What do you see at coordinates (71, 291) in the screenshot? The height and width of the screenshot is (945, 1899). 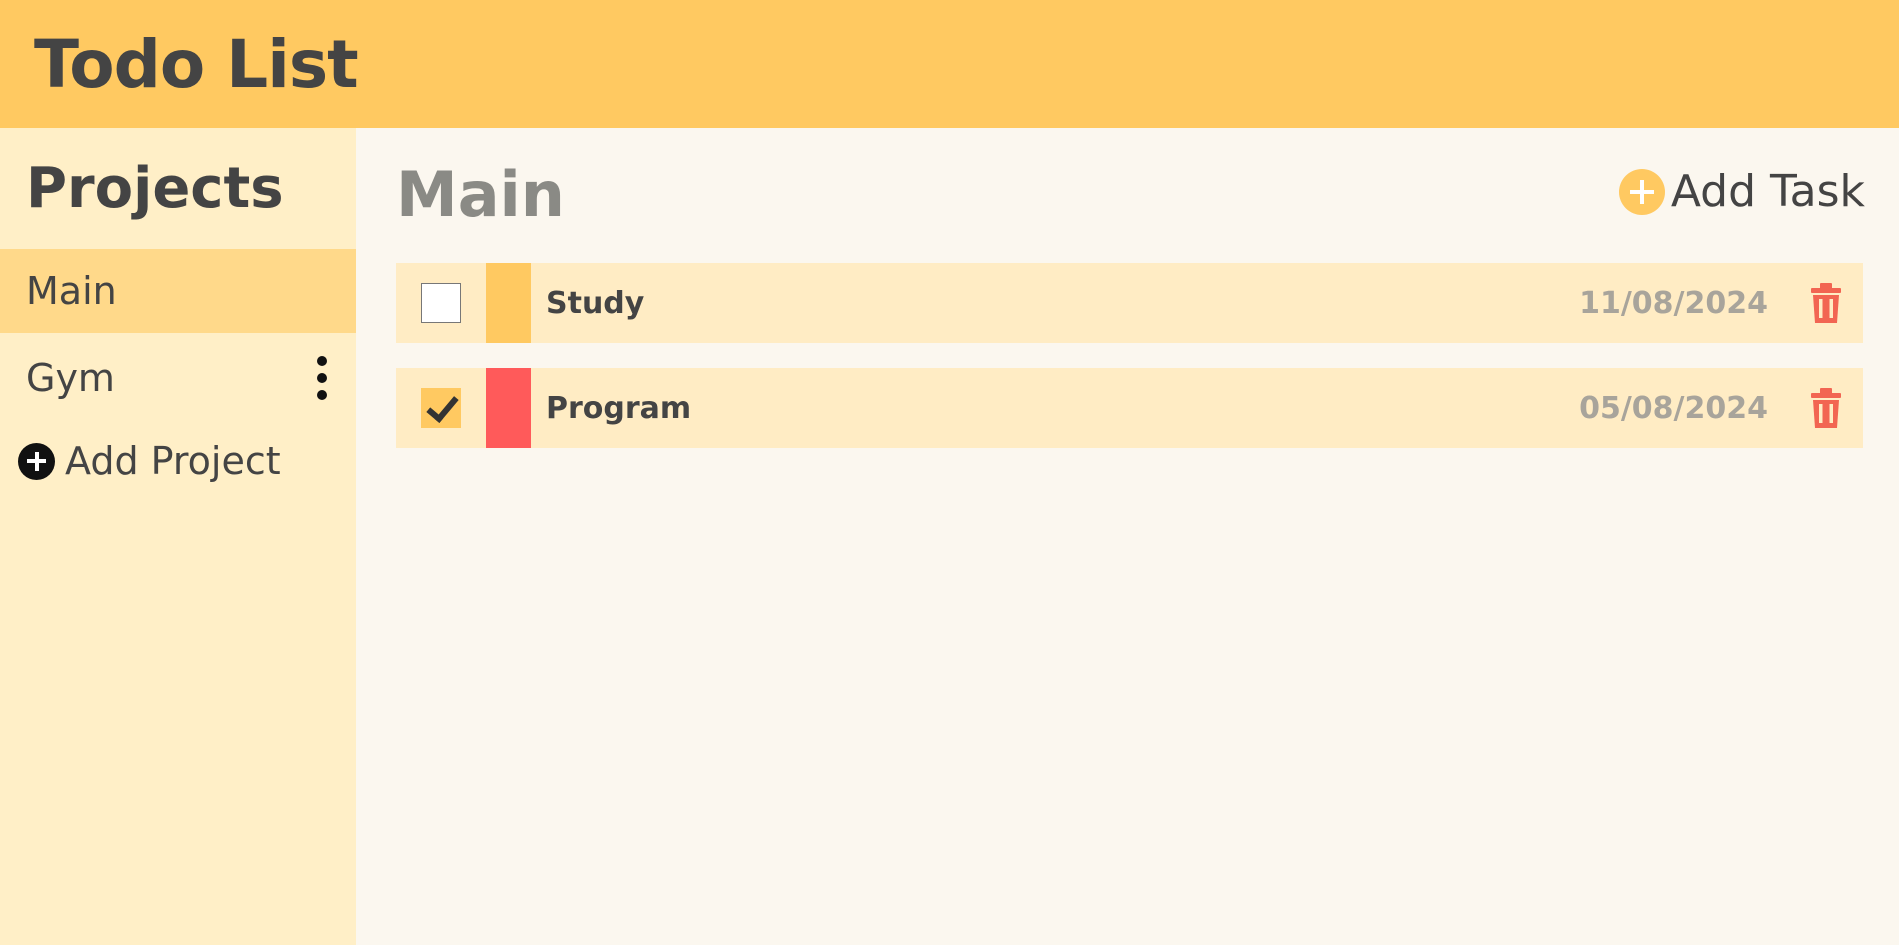 I see `sidebar-item-label: Main` at bounding box center [71, 291].